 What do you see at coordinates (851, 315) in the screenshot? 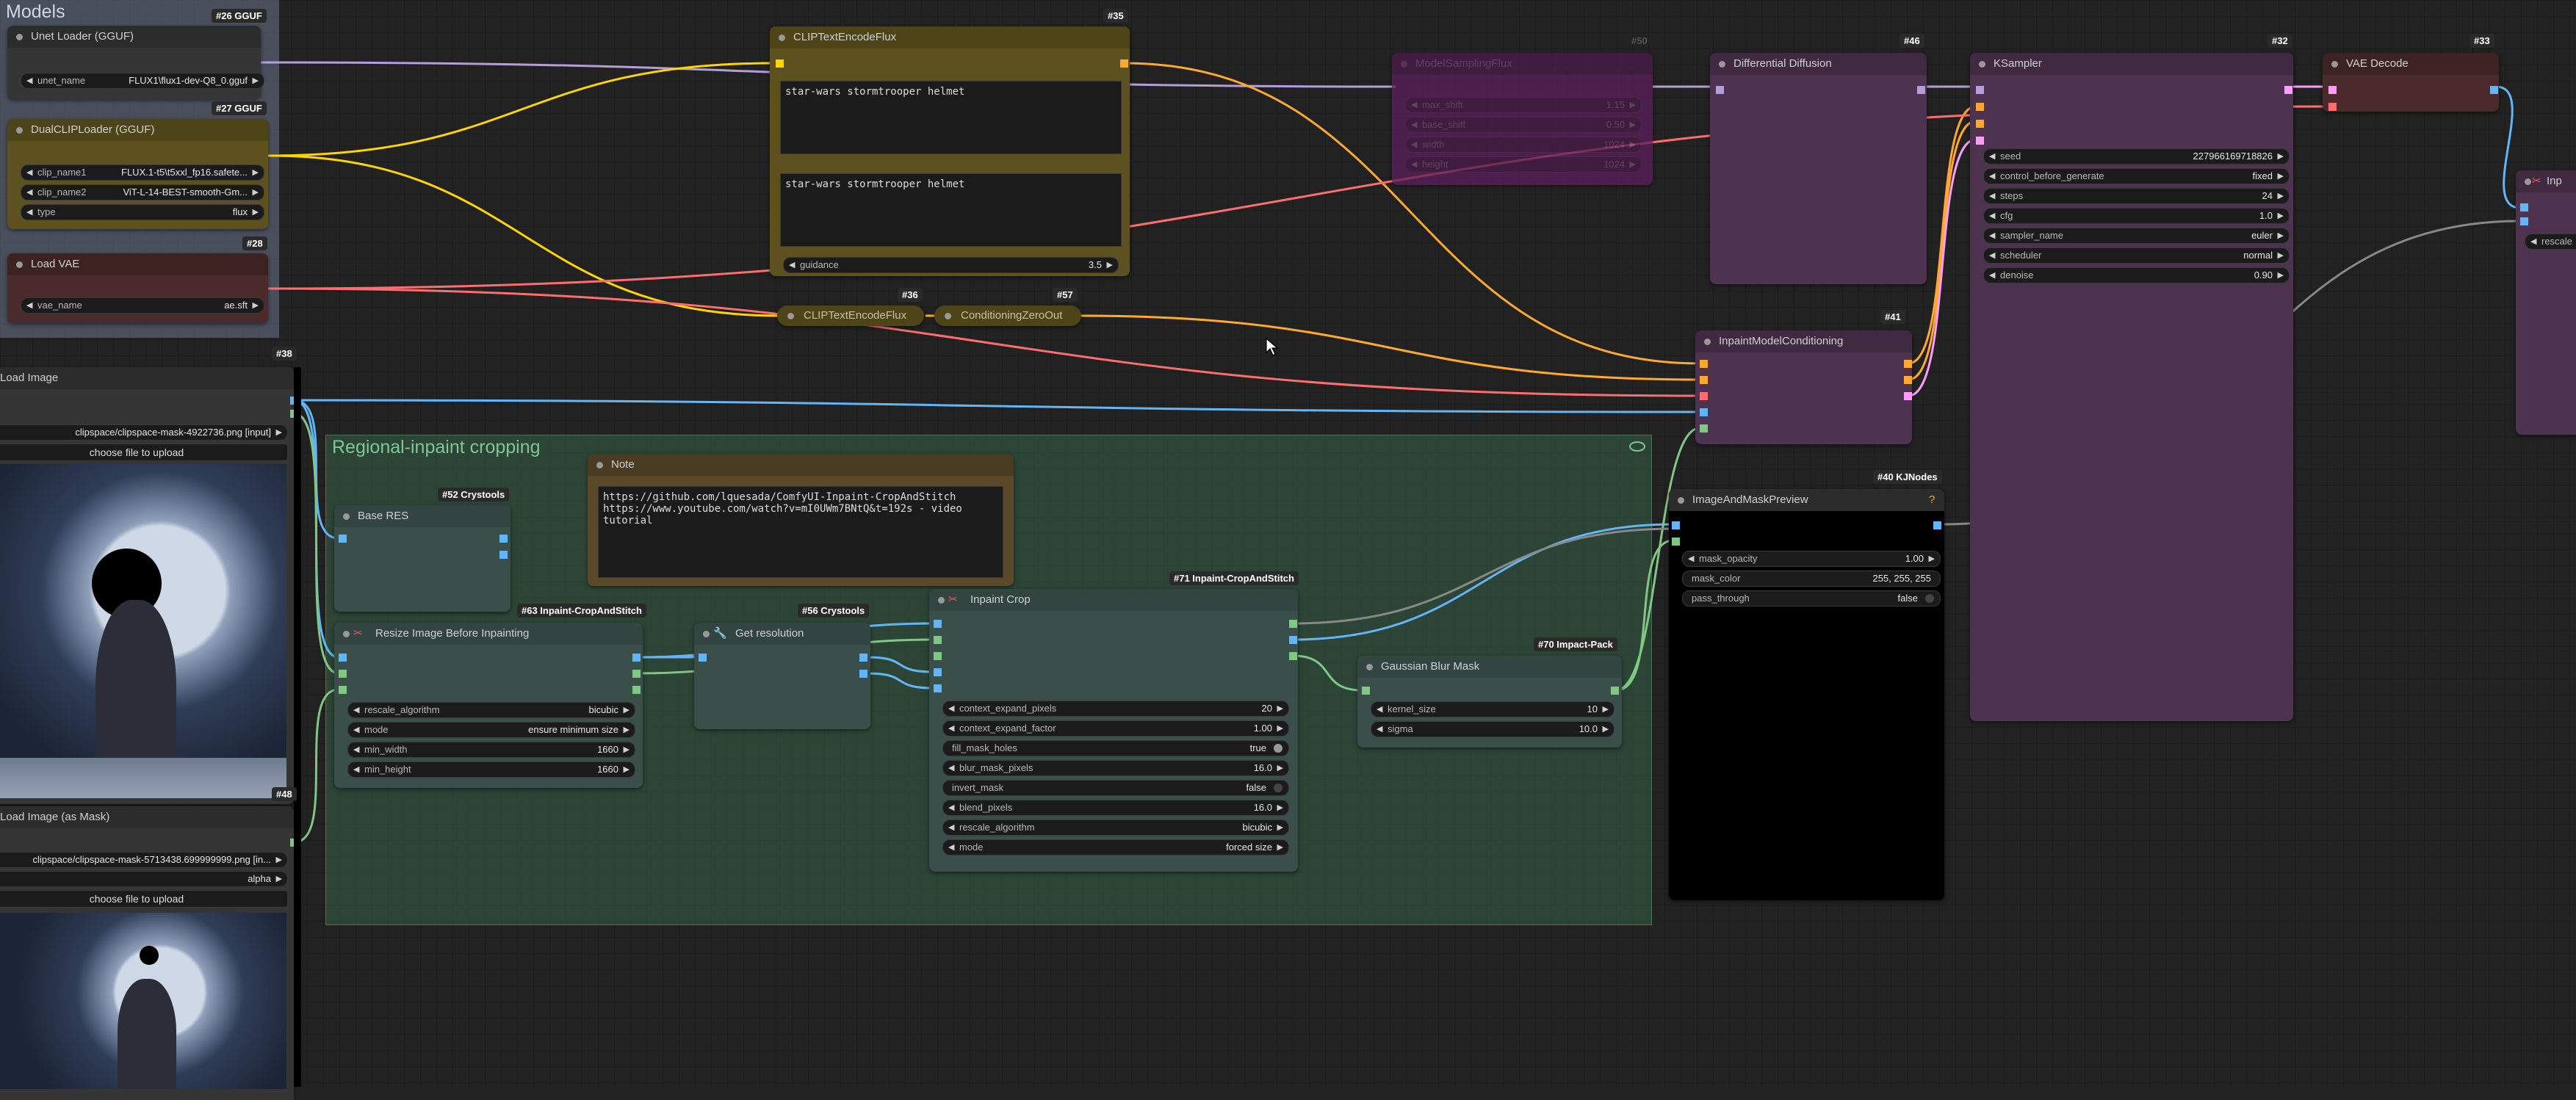
I see `node-cliptextencodeflux-36: CLIPTextEncodeFlux` at bounding box center [851, 315].